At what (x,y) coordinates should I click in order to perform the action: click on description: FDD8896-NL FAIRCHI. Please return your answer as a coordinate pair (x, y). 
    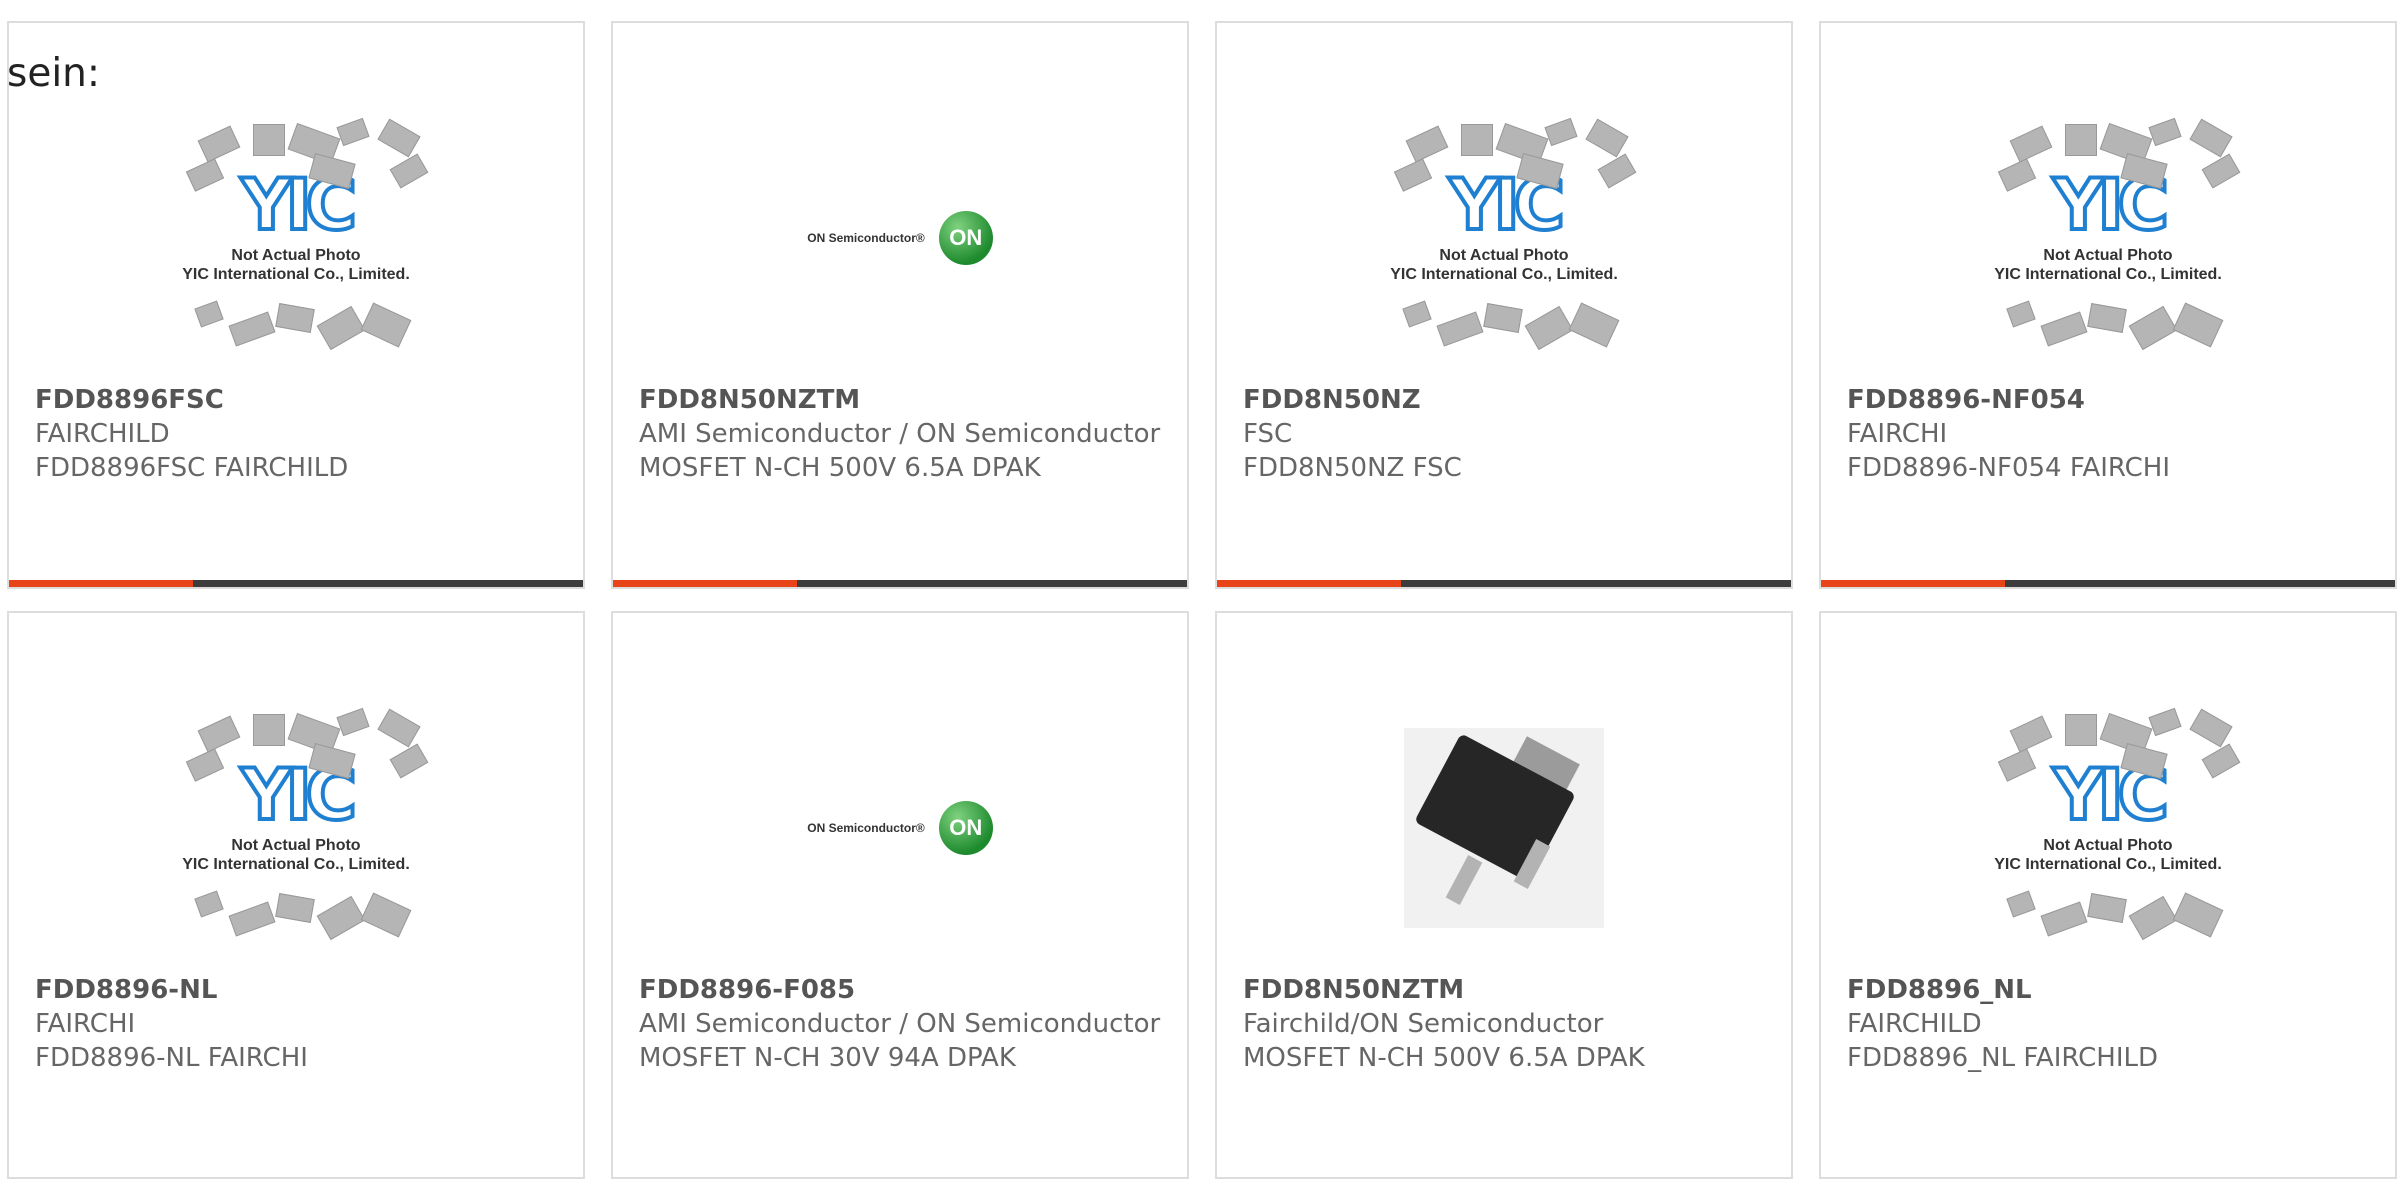
    Looking at the image, I should click on (171, 1058).